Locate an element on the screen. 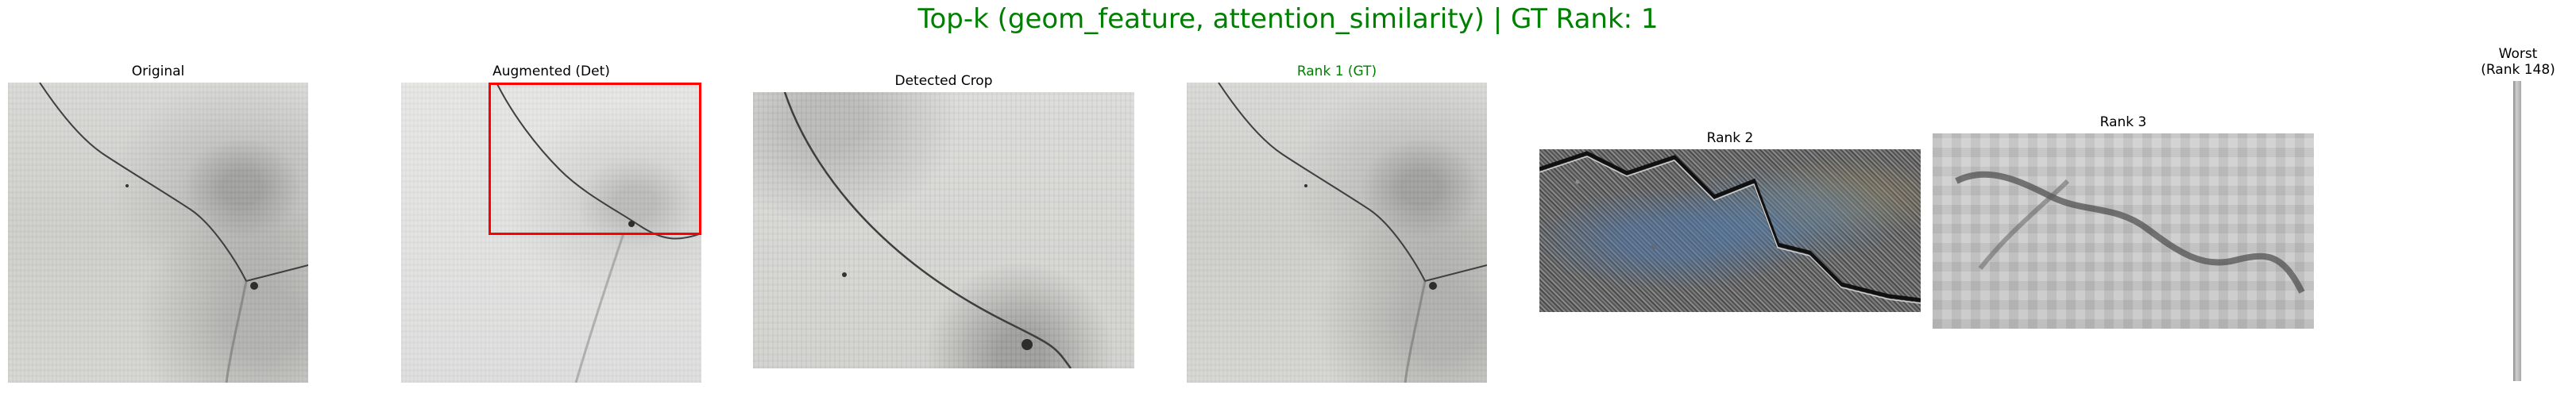 Image resolution: width=2576 pixels, height=393 pixels. detection-box is located at coordinates (595, 159).